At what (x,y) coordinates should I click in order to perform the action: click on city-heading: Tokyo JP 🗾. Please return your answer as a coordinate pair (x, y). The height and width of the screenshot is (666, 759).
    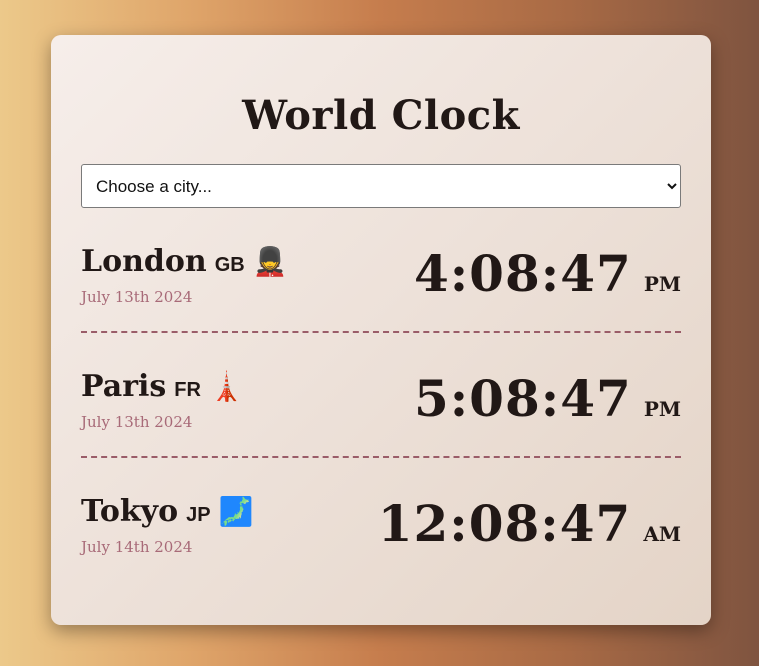
    Looking at the image, I should click on (167, 511).